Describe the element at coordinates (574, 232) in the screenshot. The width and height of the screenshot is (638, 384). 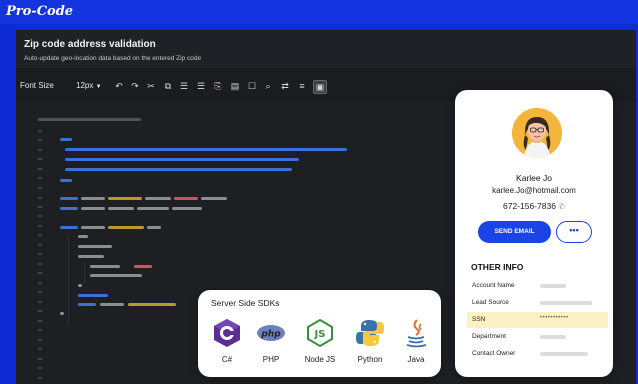
I see `more-options-button: •••` at that location.